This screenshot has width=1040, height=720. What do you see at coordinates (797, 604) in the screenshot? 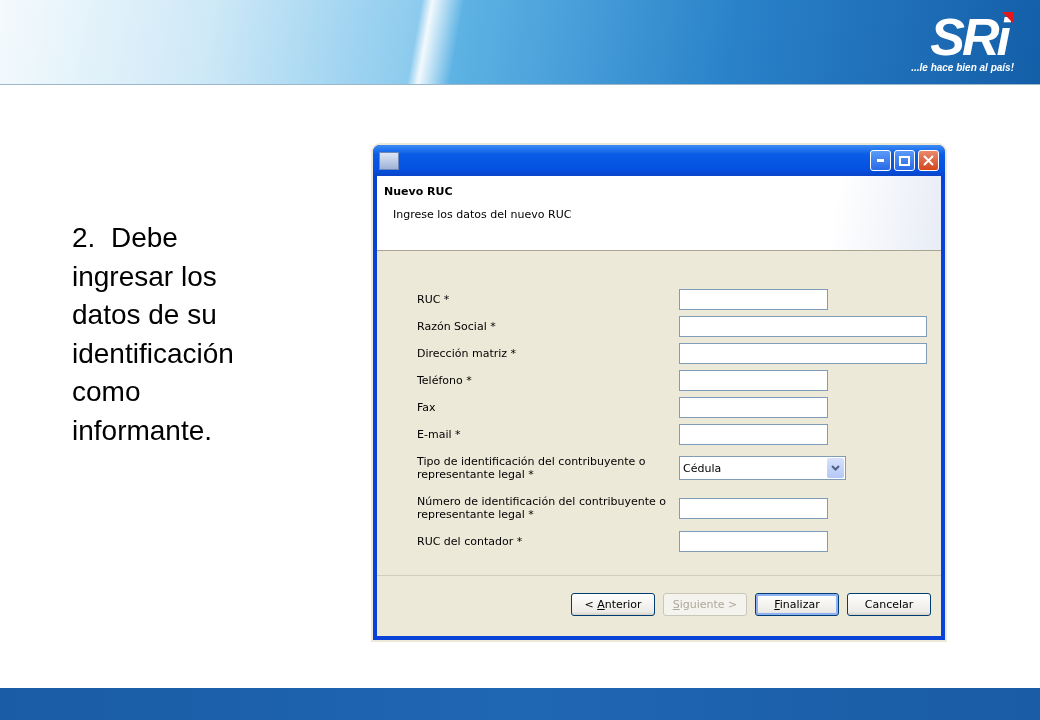
I see `wizard-button: Finalizar` at bounding box center [797, 604].